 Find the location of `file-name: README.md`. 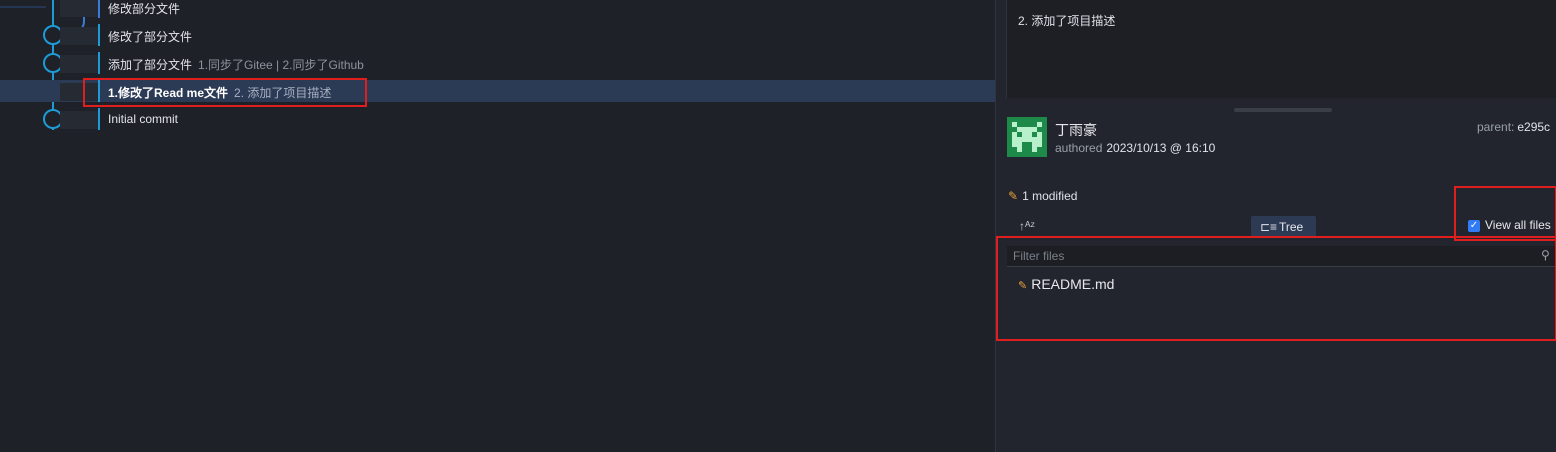

file-name: README.md is located at coordinates (1073, 284).